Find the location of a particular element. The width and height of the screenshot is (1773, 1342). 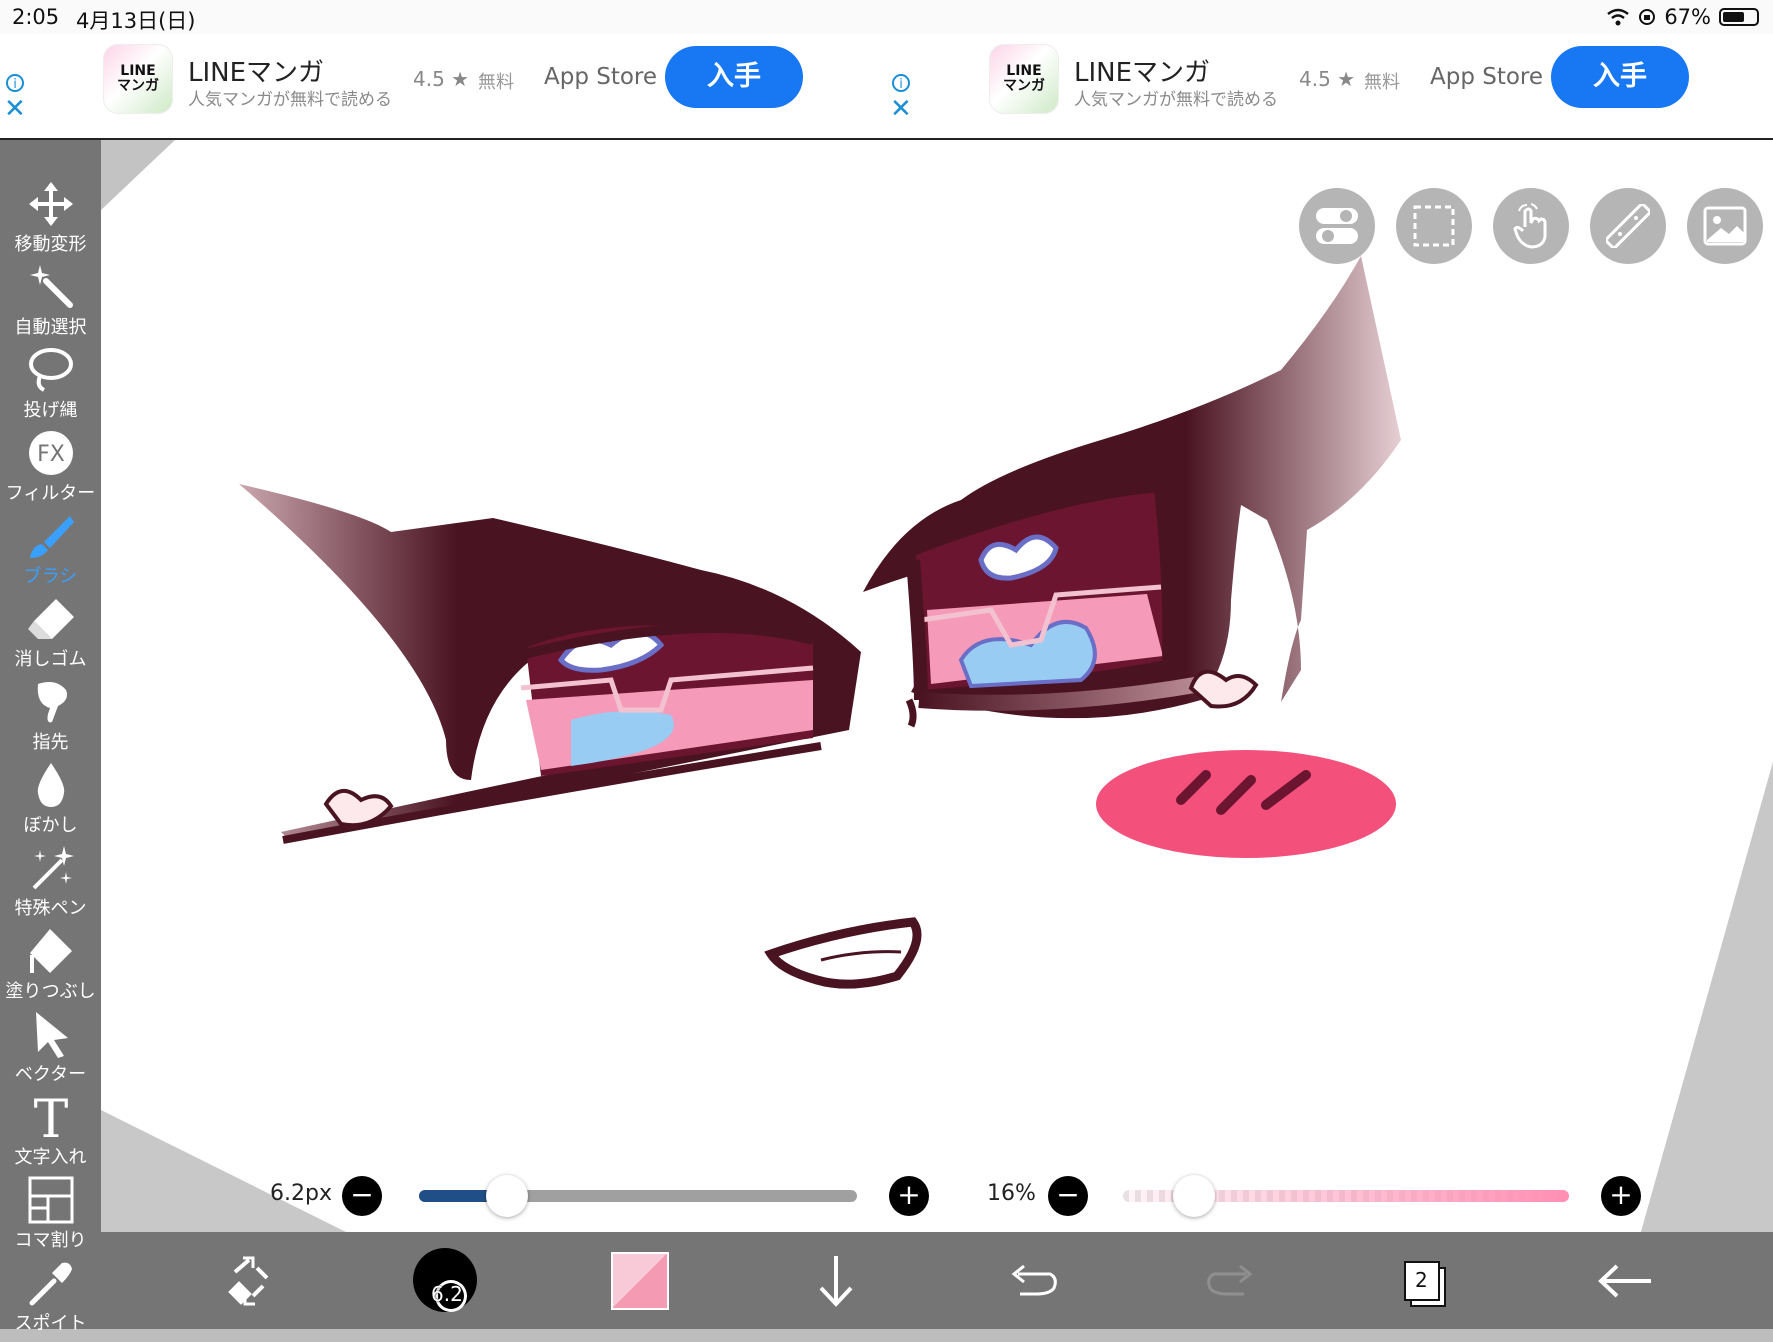

tool-label: 特殊ペン is located at coordinates (50, 908).